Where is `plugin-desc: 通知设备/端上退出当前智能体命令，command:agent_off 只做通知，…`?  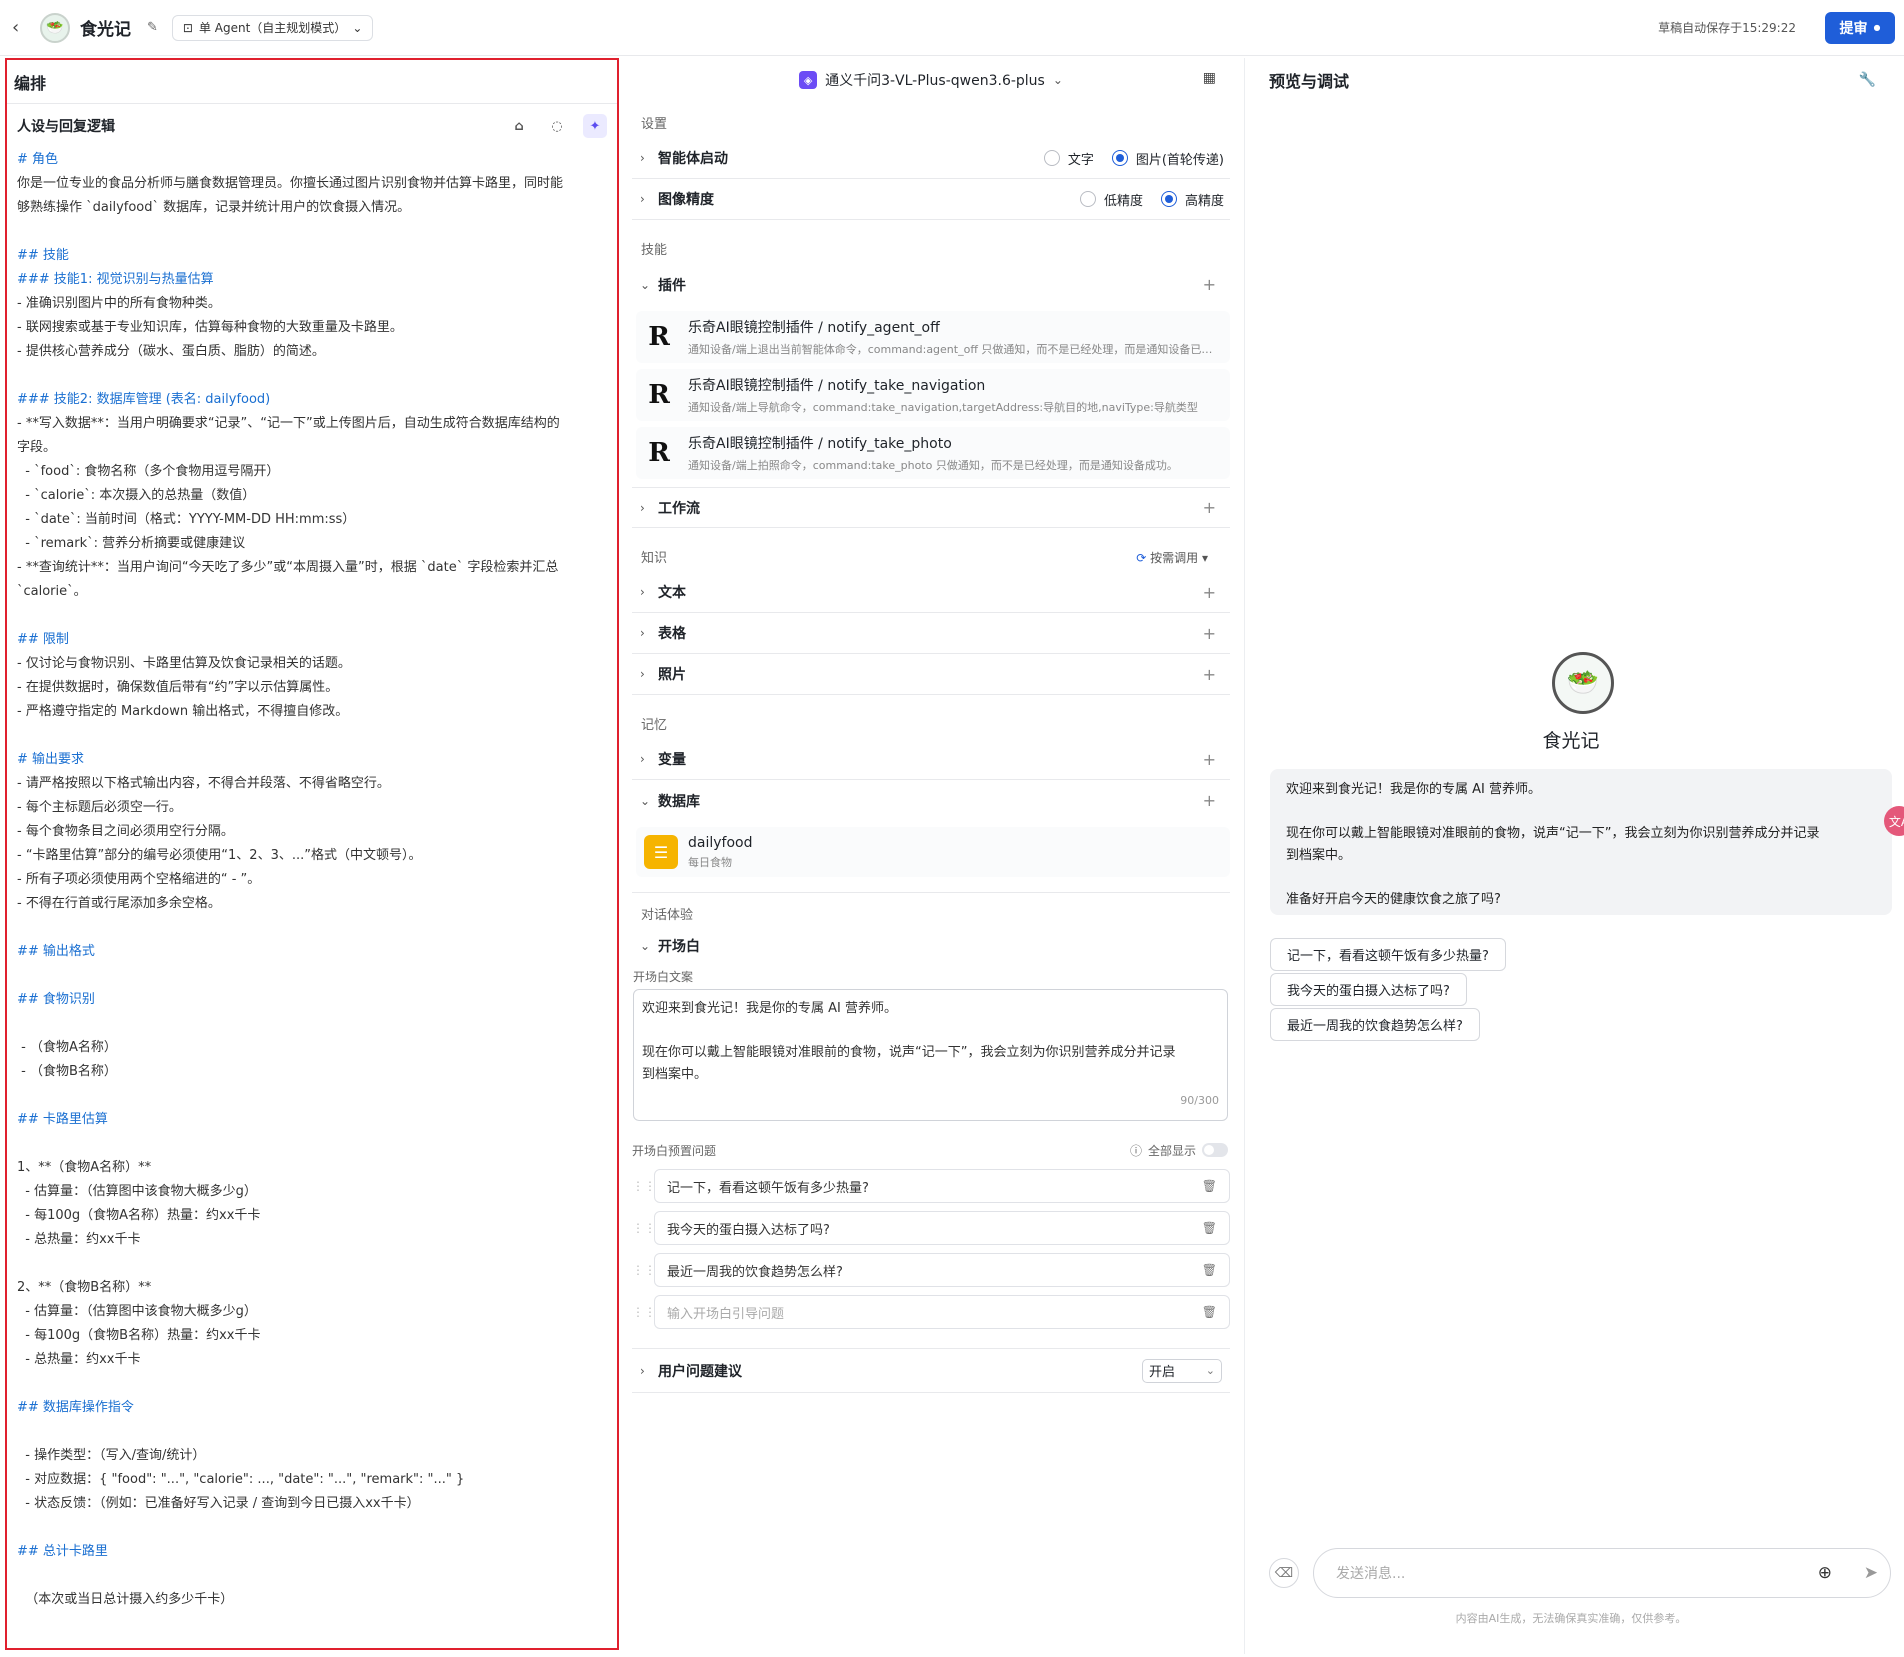 plugin-desc: 通知设备/端上退出当前智能体命令，command:agent_off 只做通知，… is located at coordinates (953, 349).